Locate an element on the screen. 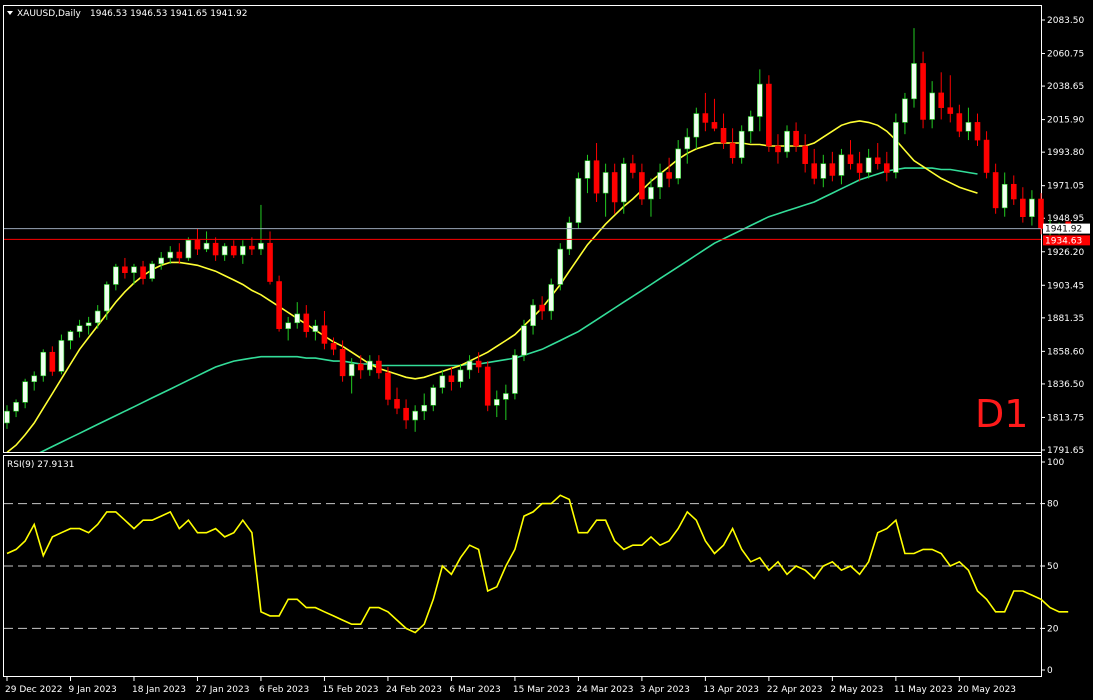  time-tick-label: 15 Feb 2023 is located at coordinates (350, 690).